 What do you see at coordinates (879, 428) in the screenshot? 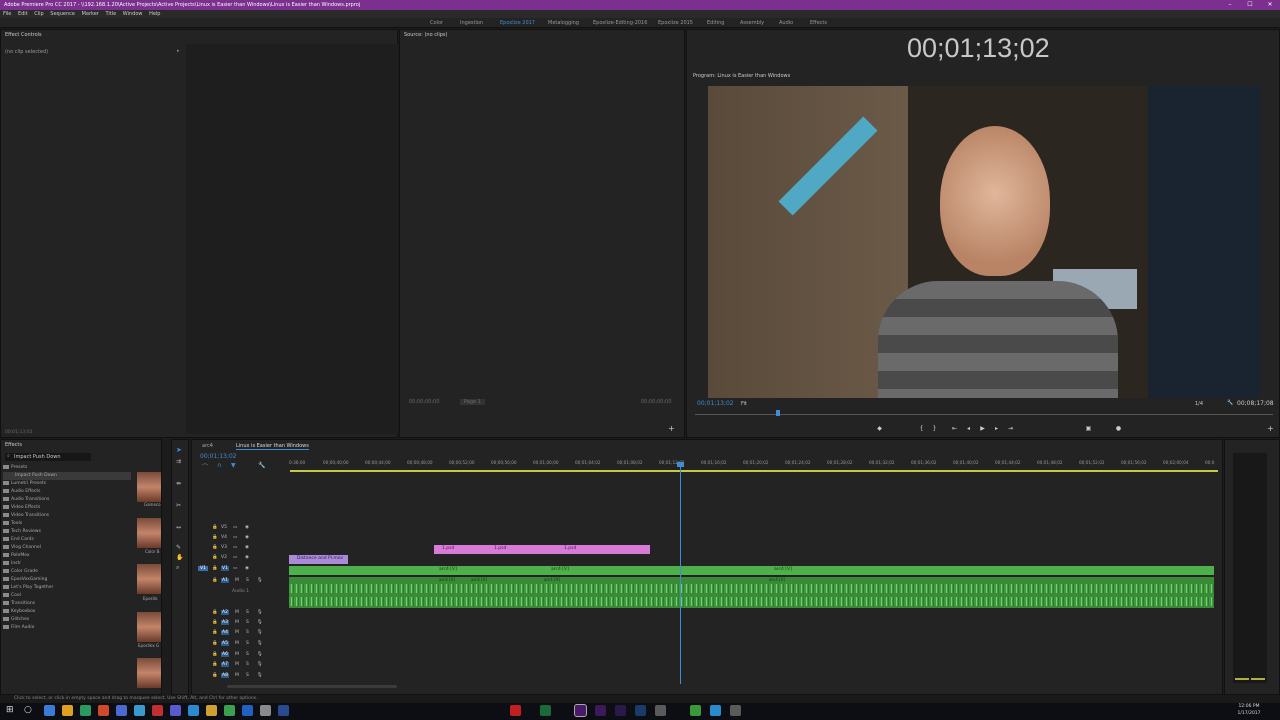
I see `add-marker-icon: ◆` at bounding box center [879, 428].